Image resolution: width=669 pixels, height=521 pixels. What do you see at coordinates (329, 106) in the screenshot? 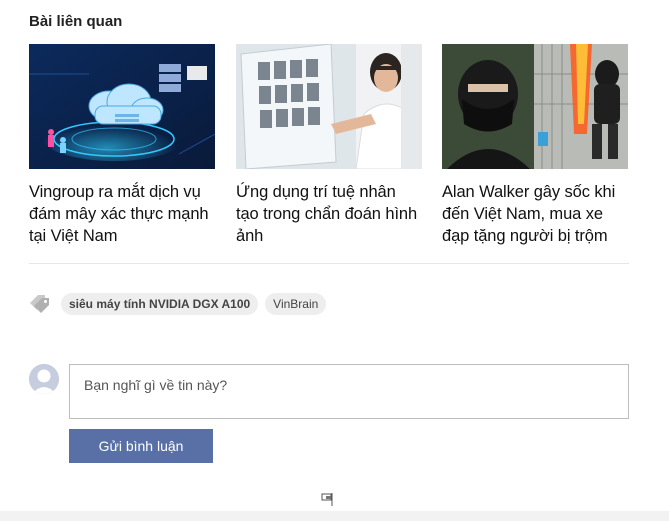
I see `article-2-image` at bounding box center [329, 106].